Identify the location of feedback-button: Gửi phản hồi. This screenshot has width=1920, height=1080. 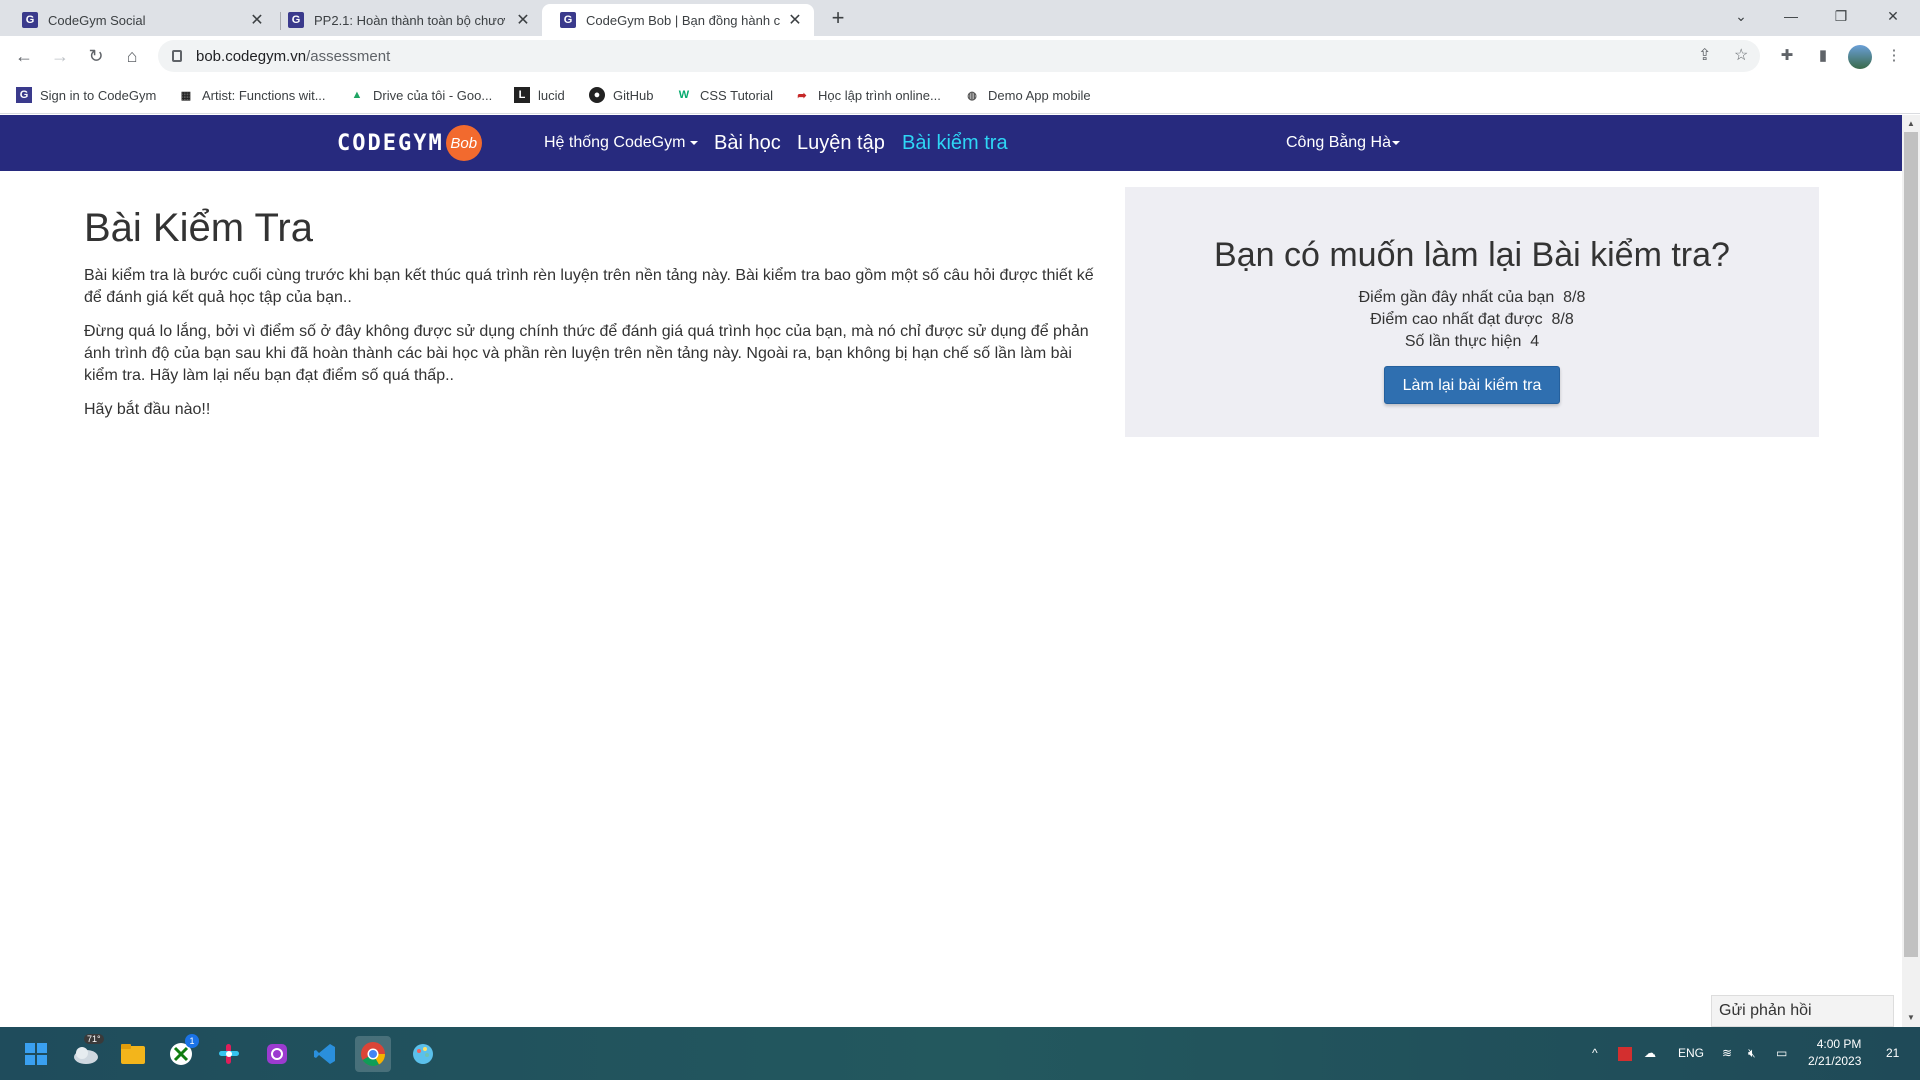
(1802, 1011).